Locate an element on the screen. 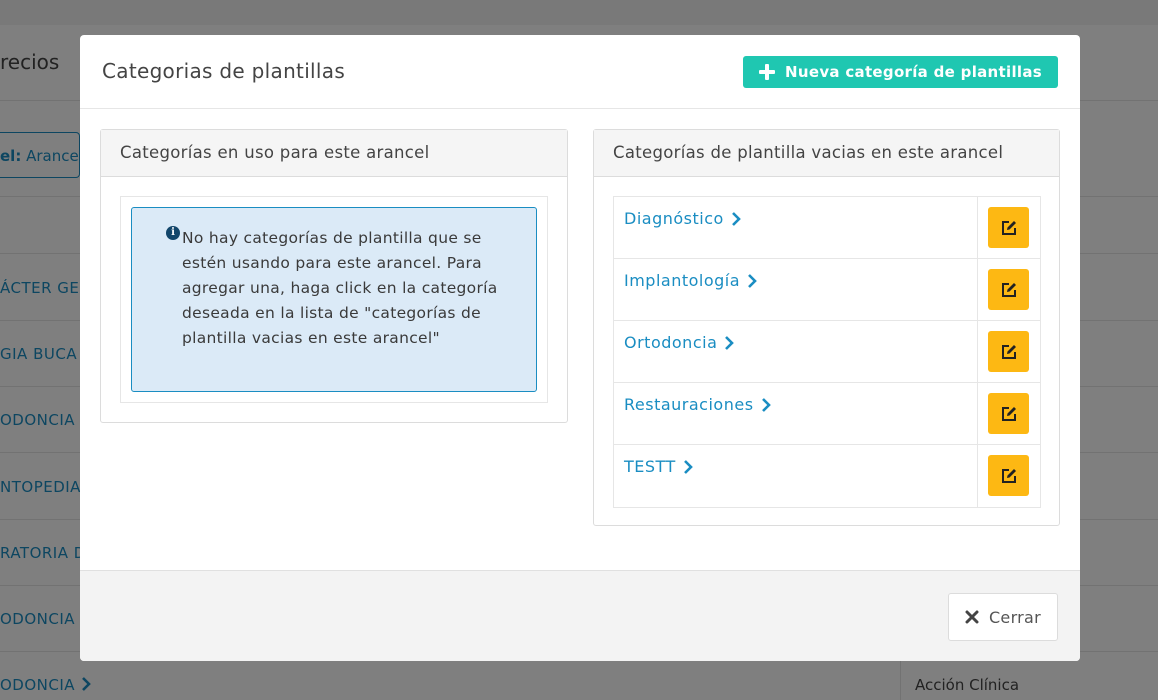 This screenshot has height=700, width=1158. category-link-restauraciones: Restauraciones is located at coordinates (698, 404).